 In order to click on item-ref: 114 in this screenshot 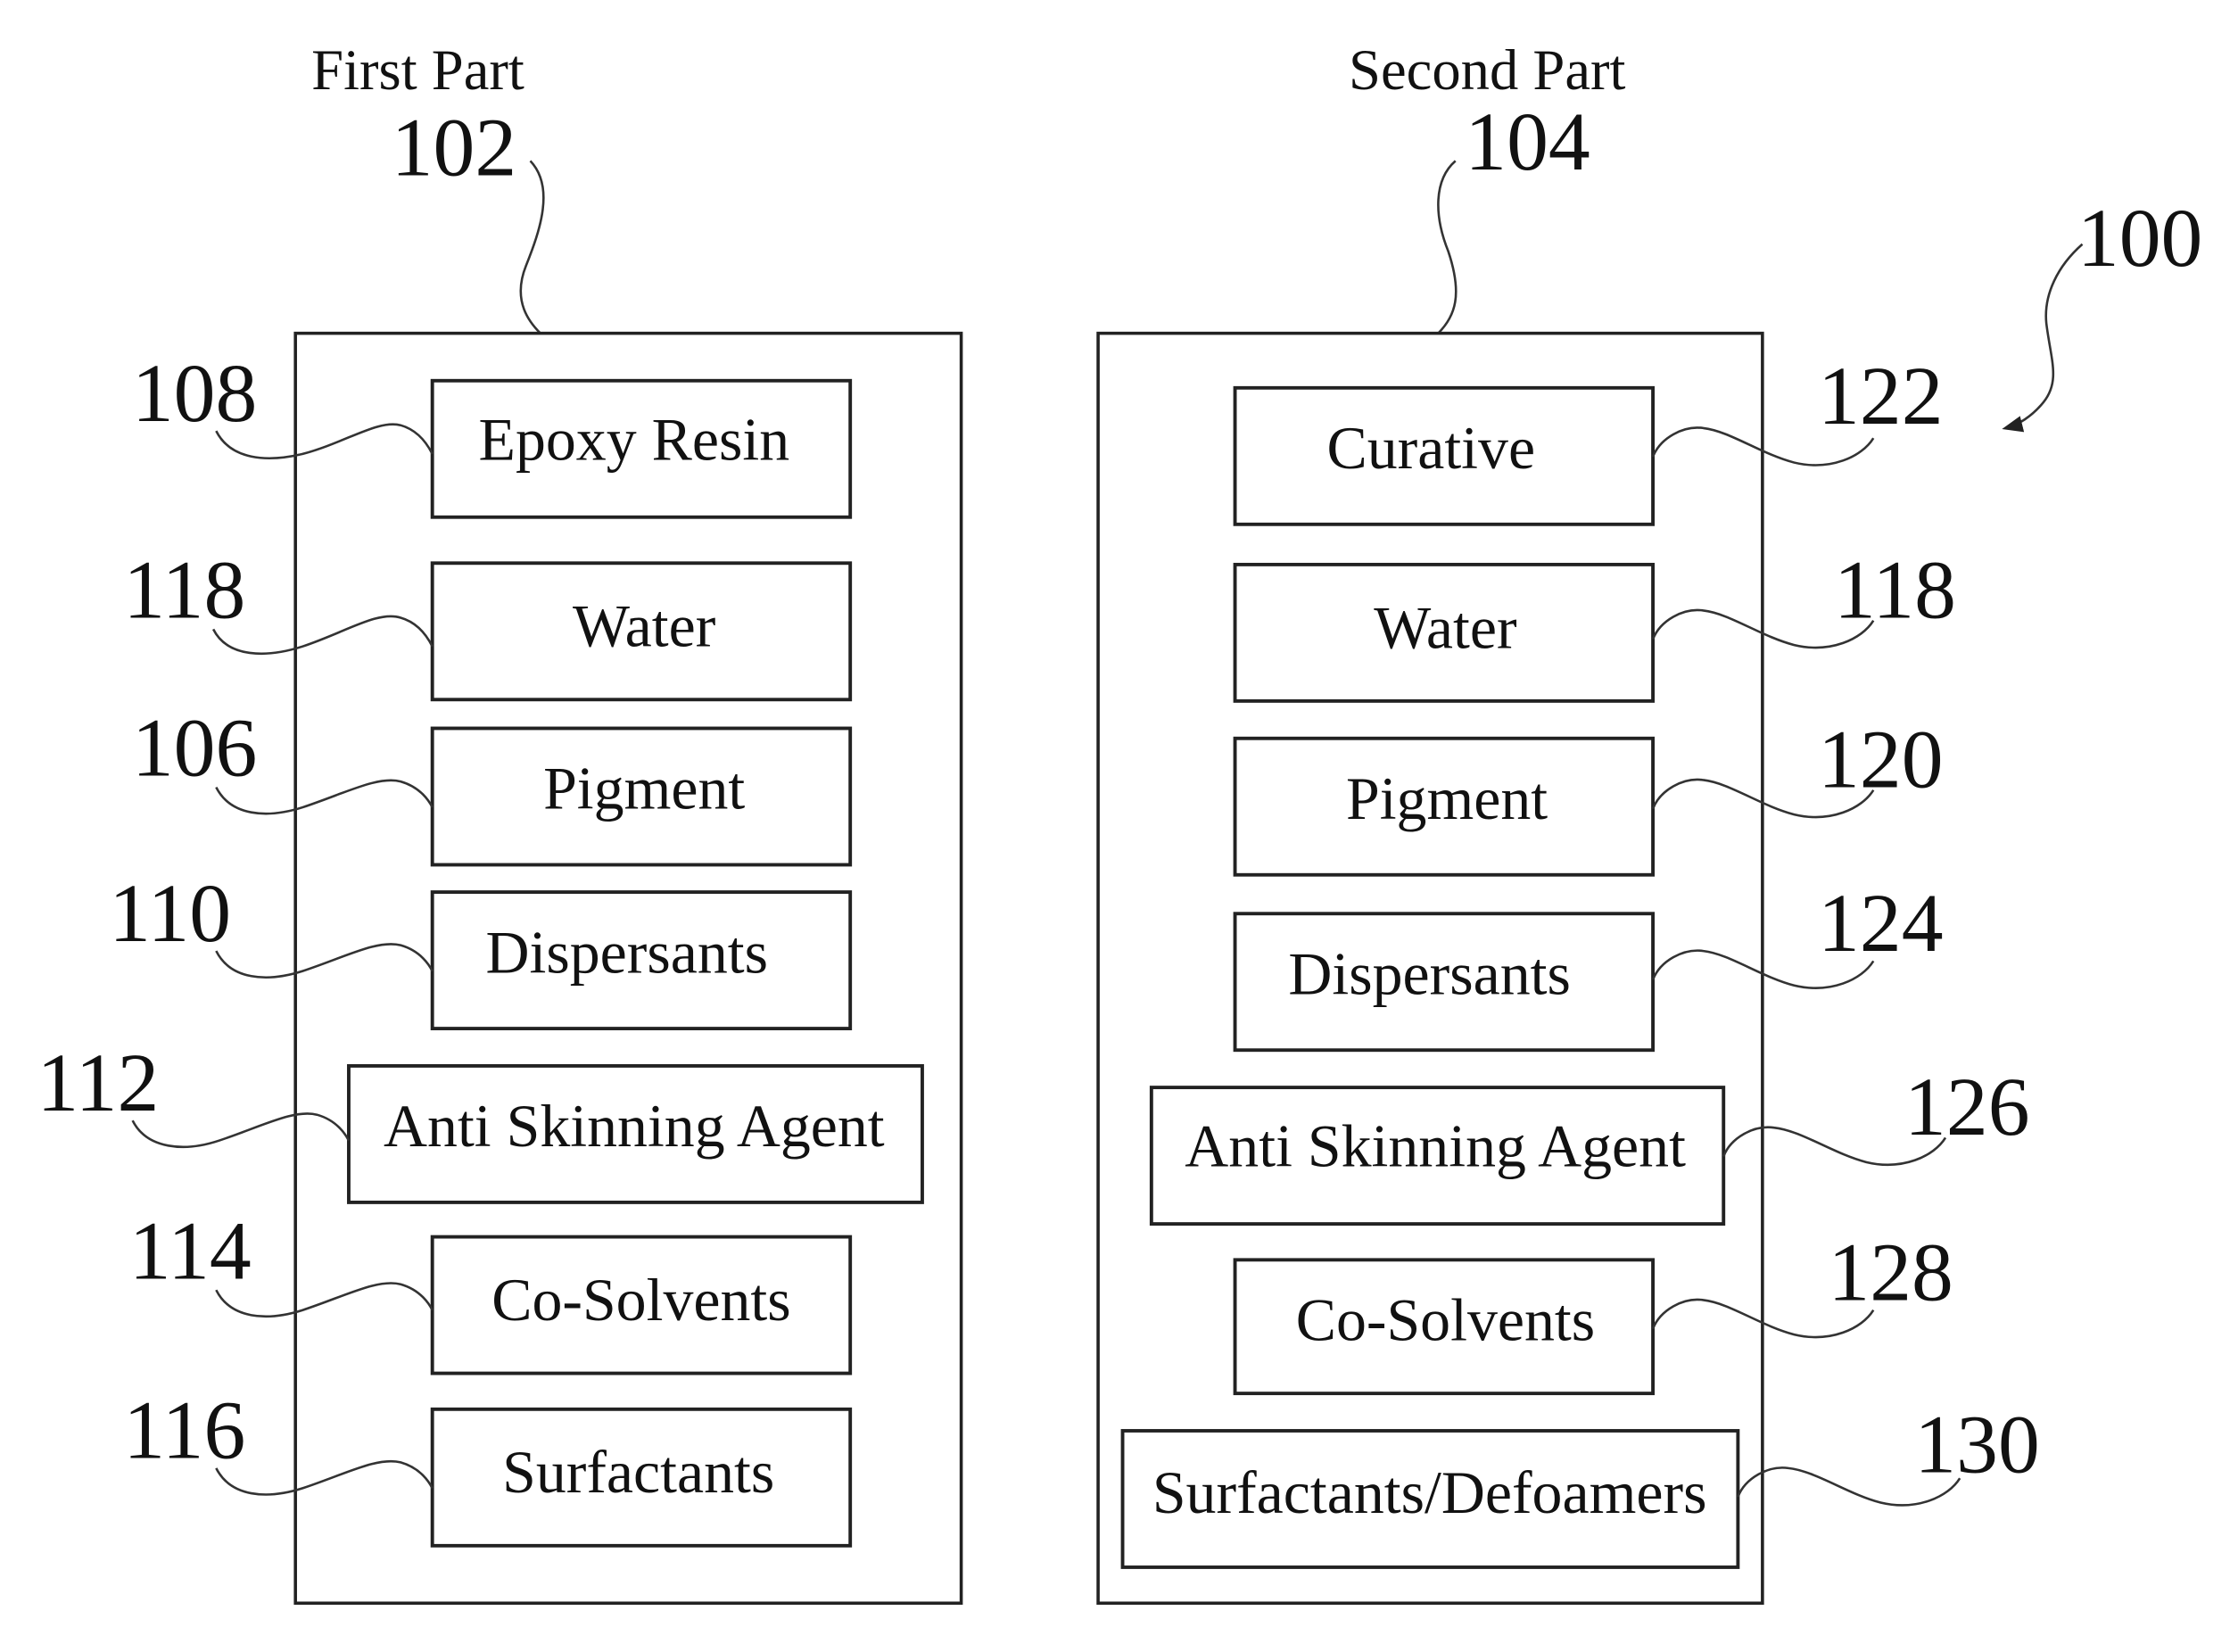, I will do `click(191, 1251)`.